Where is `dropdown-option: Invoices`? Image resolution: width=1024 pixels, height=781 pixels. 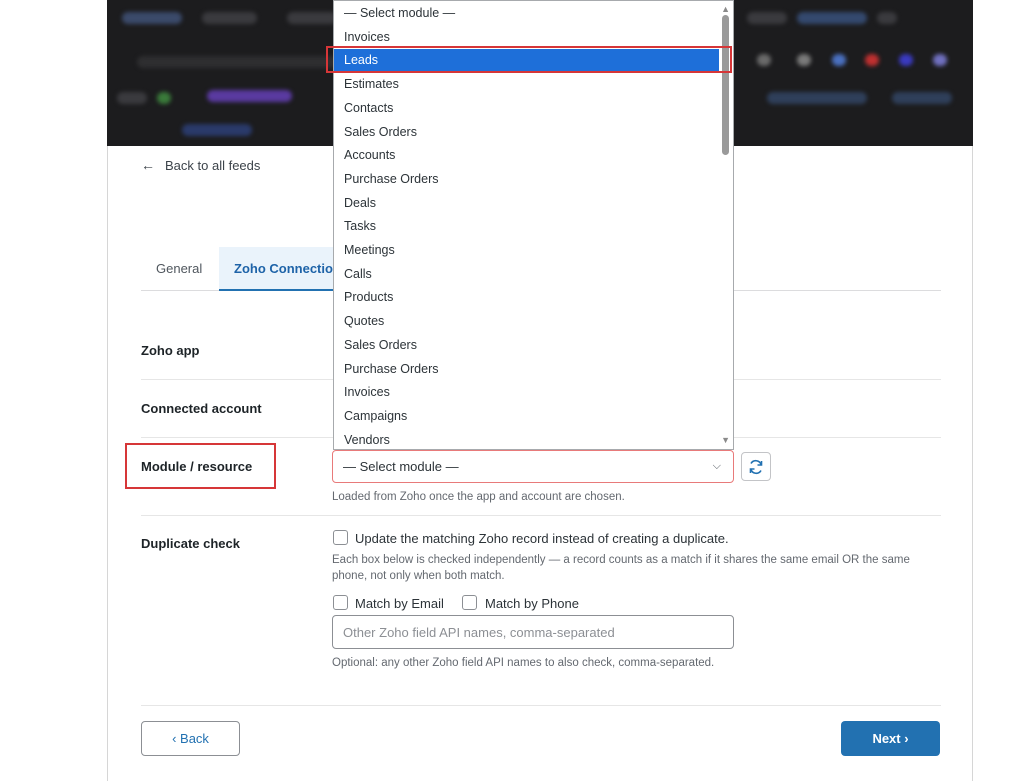 dropdown-option: Invoices is located at coordinates (527, 393).